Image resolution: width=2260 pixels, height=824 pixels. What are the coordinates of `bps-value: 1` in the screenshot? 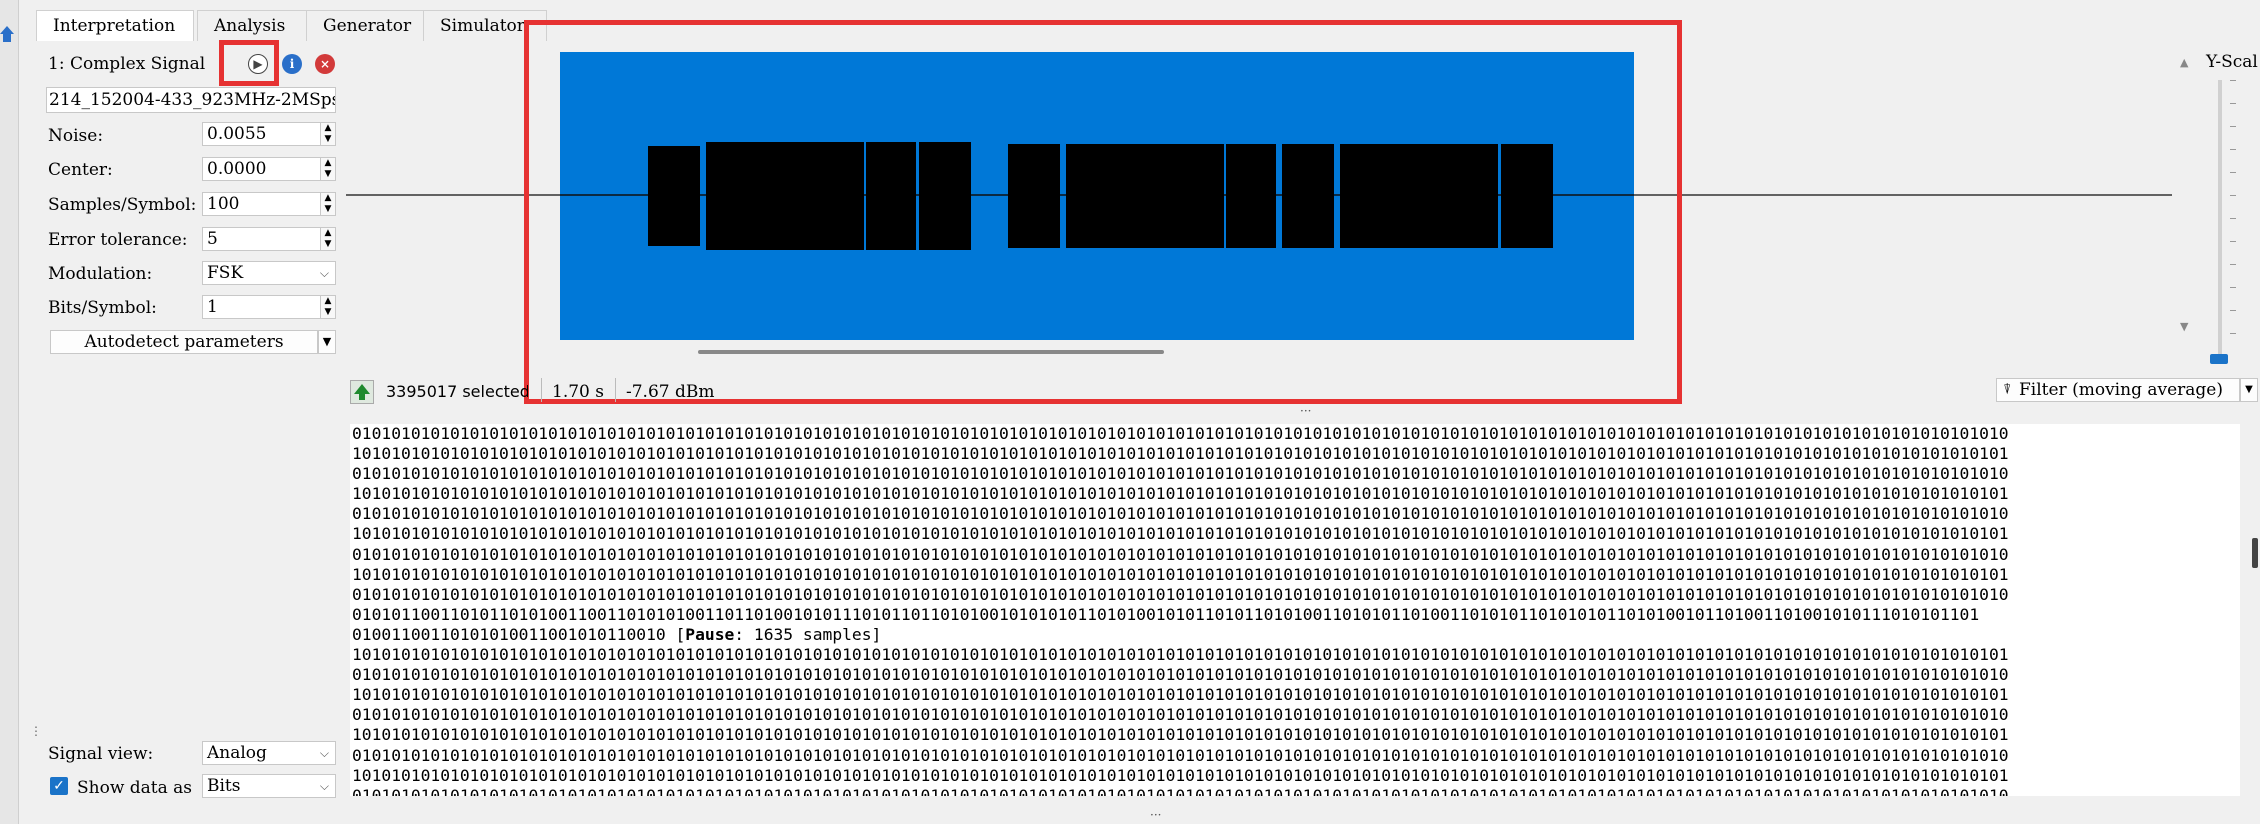 It's located at (212, 307).